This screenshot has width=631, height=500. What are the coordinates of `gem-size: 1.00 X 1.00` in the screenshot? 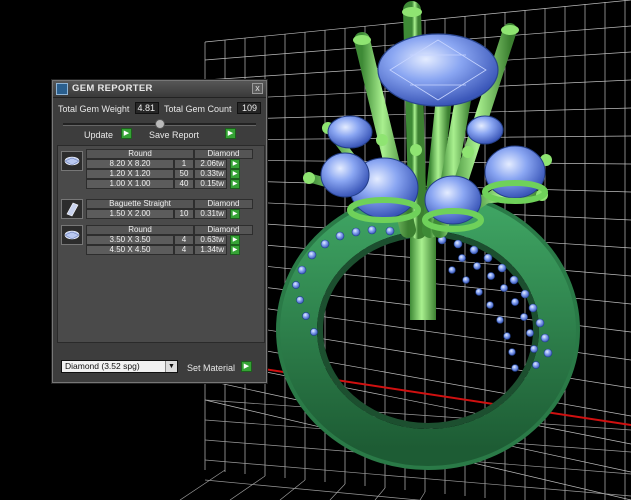 It's located at (130, 184).